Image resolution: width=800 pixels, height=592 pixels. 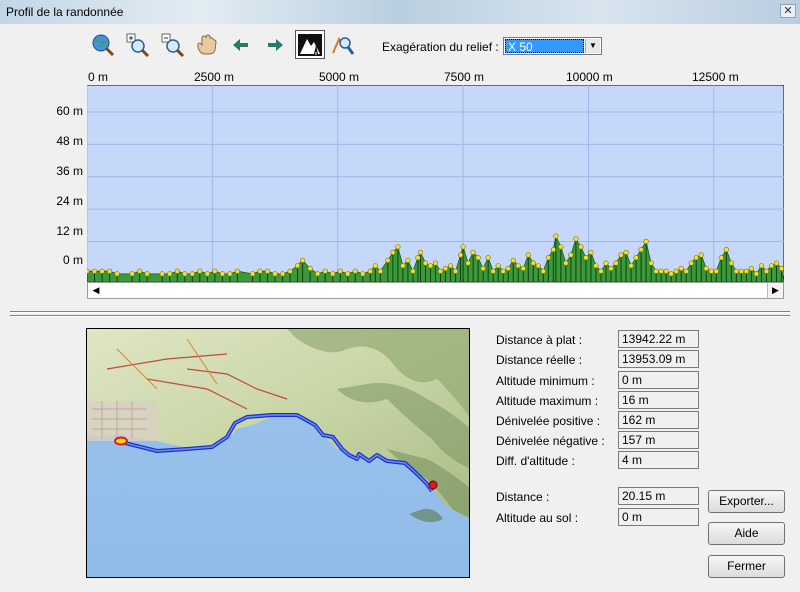 I want to click on cursor-distance-label: Distance :, so click(x=523, y=497).